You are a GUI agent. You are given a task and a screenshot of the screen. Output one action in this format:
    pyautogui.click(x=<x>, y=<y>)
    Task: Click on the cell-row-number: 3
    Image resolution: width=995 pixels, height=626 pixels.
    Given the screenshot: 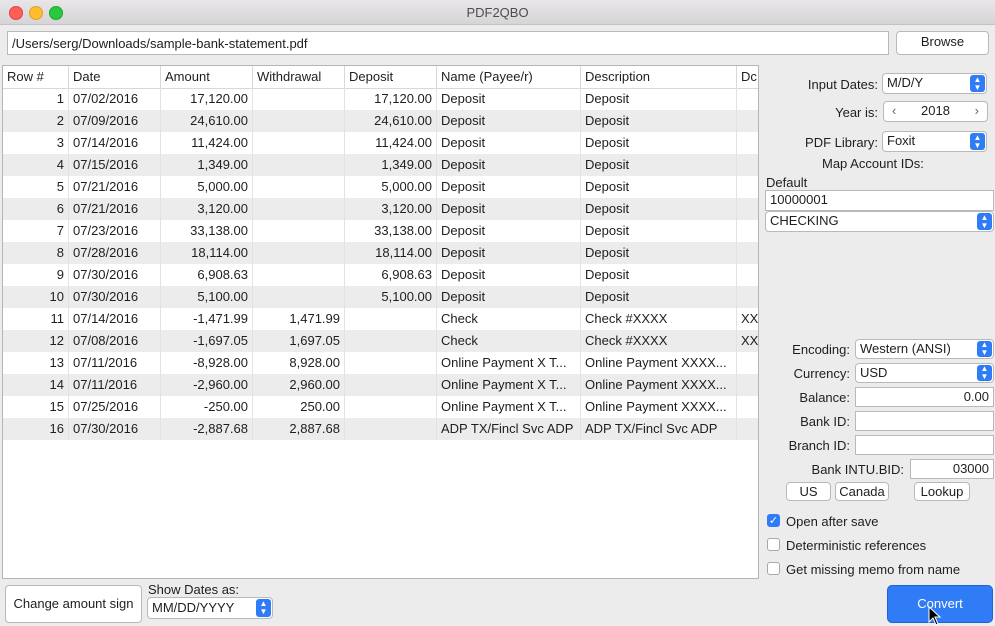 What is the action you would take?
    pyautogui.click(x=36, y=143)
    